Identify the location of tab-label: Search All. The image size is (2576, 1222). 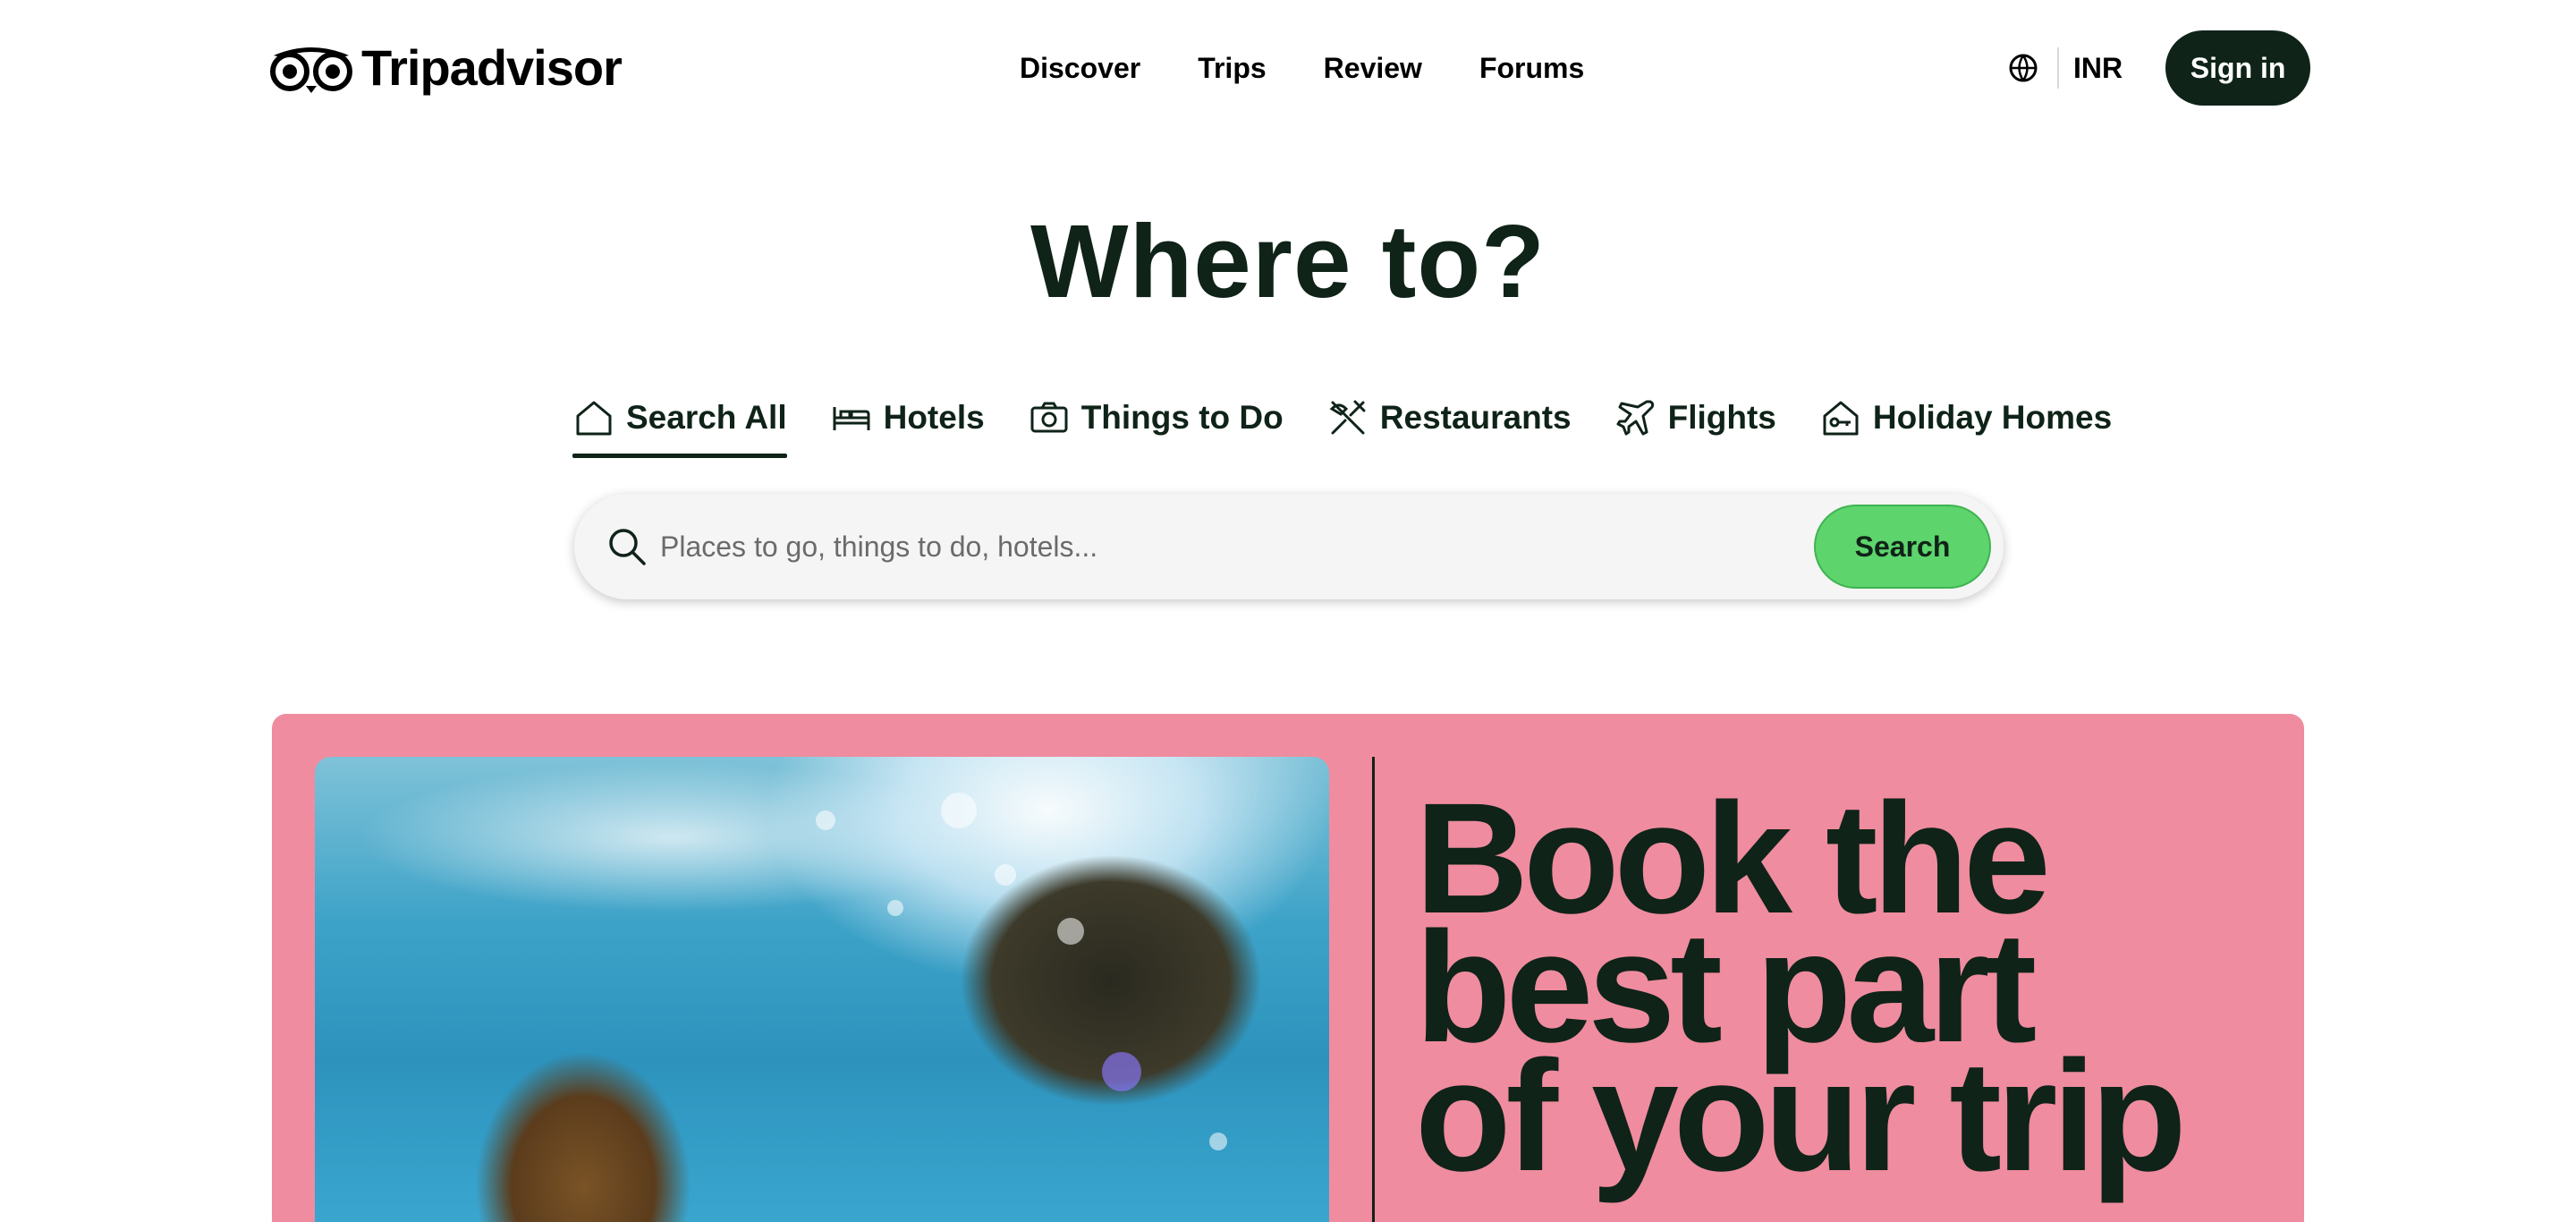
(706, 417).